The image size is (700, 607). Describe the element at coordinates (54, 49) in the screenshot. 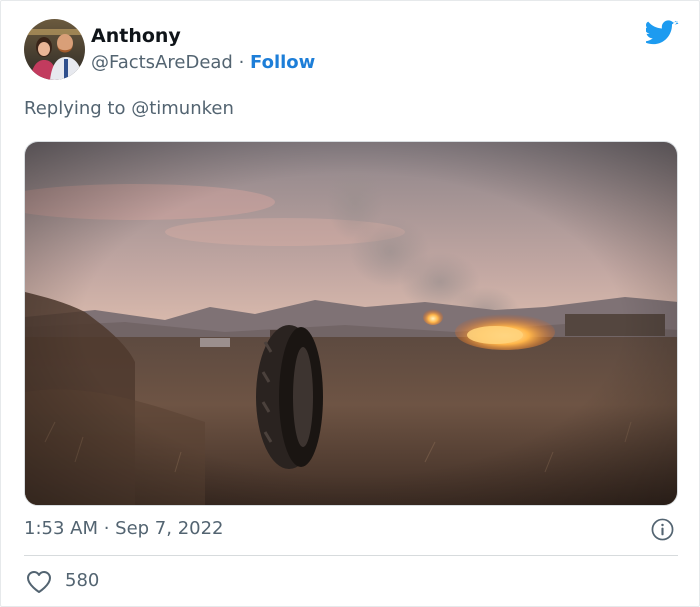

I see `avatar` at that location.